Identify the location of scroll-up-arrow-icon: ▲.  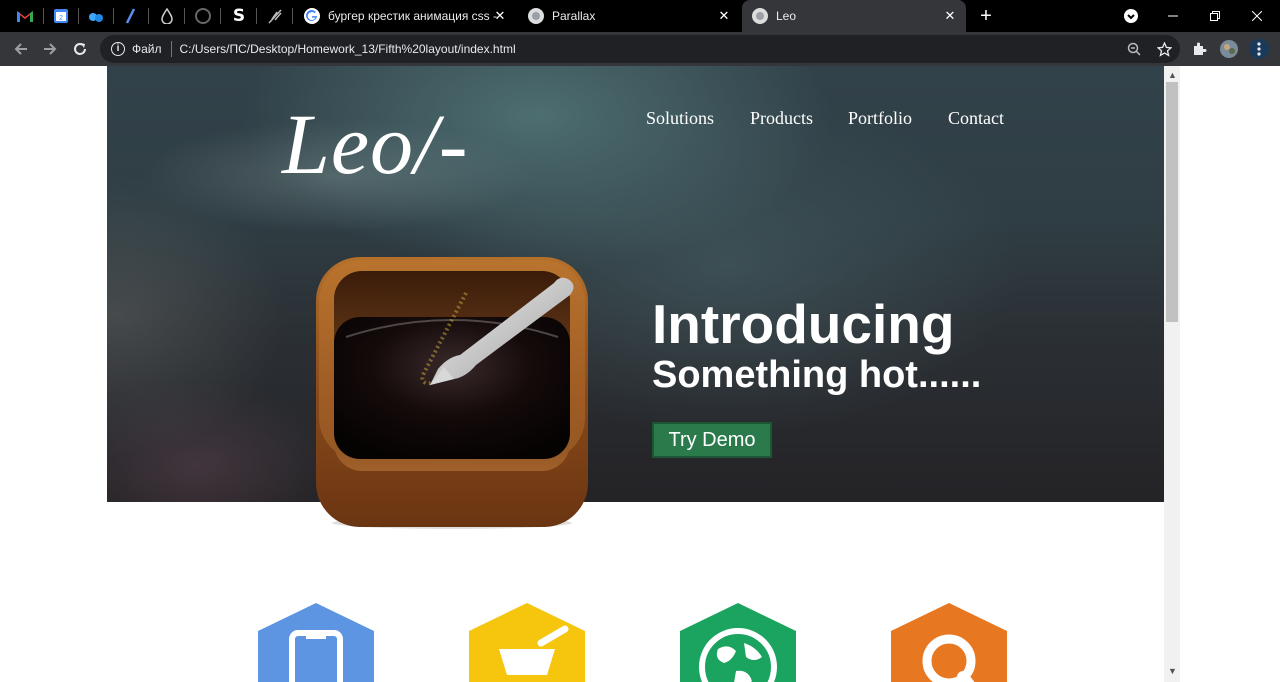
(1172, 75).